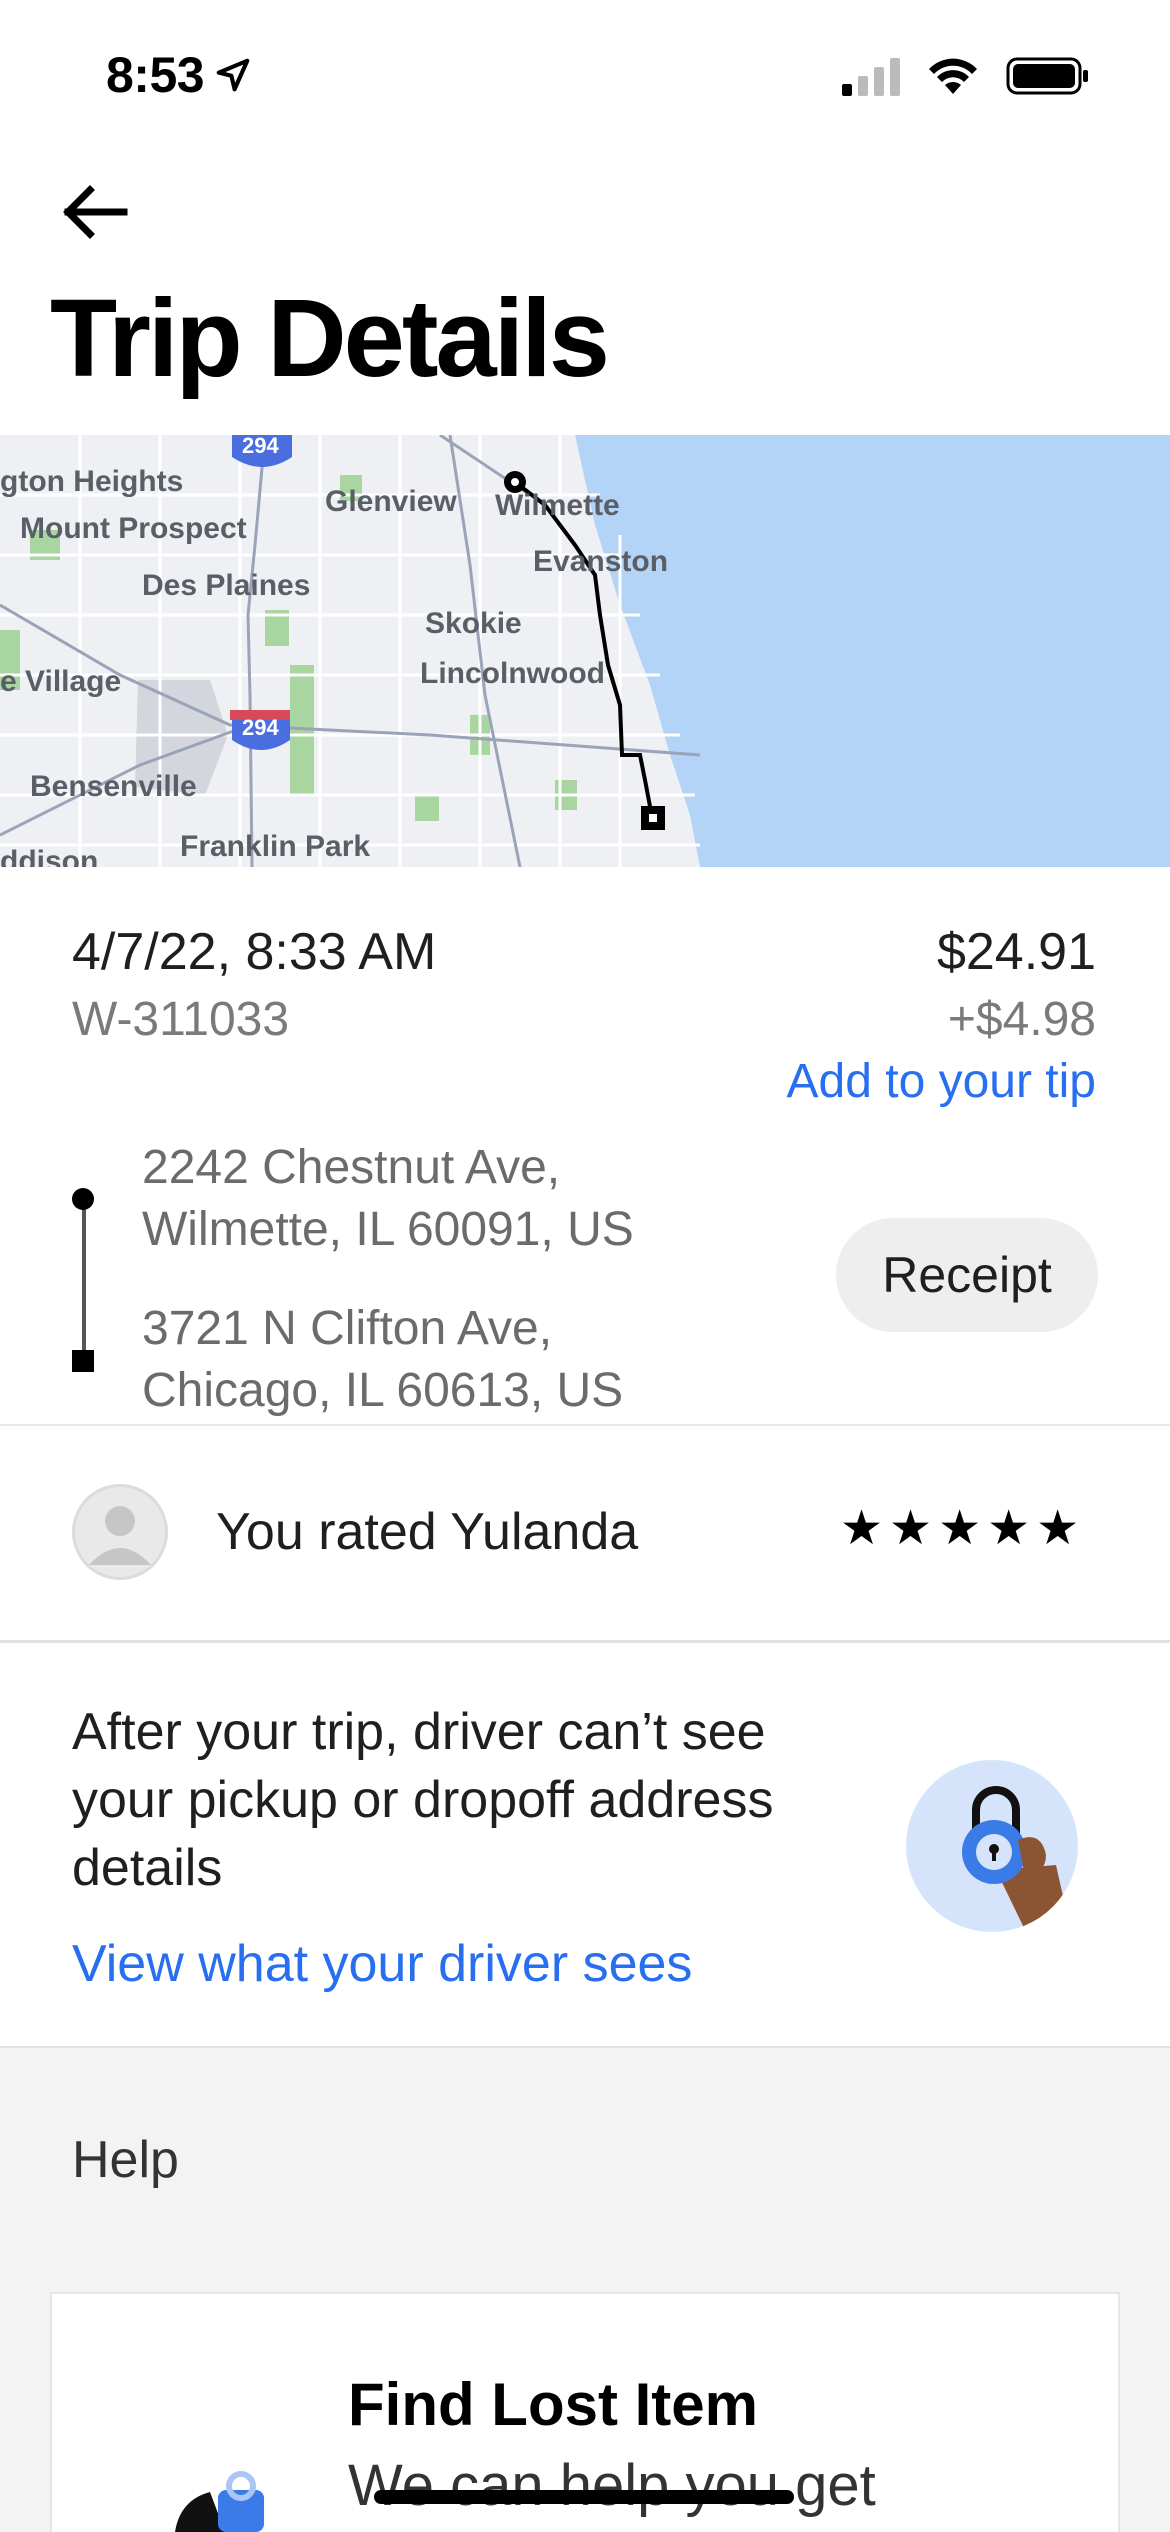 The width and height of the screenshot is (1170, 2532). Describe the element at coordinates (1016, 952) in the screenshot. I see `trip-fare: $24.91` at that location.